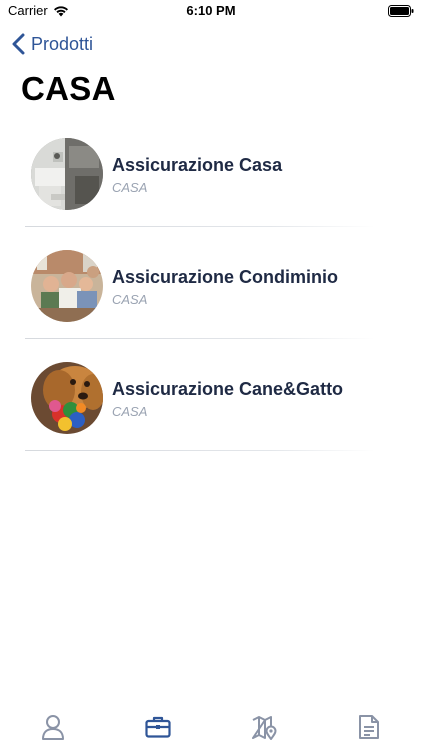  I want to click on battery-icon, so click(401, 11).